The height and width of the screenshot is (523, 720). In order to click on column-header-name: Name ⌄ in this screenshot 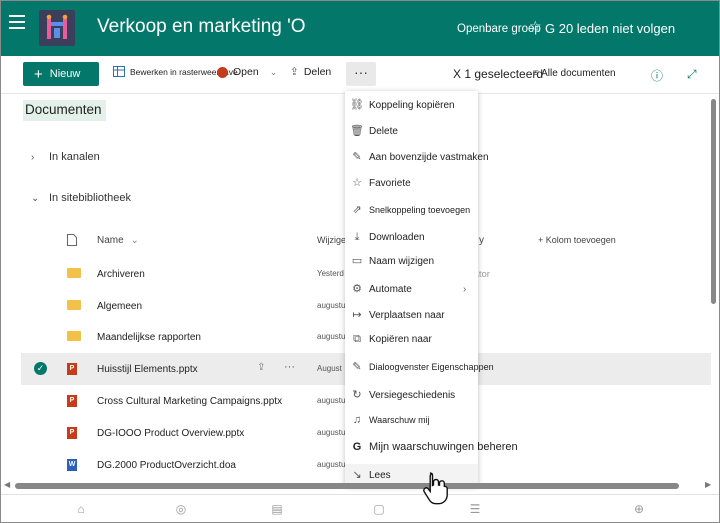, I will do `click(118, 240)`.